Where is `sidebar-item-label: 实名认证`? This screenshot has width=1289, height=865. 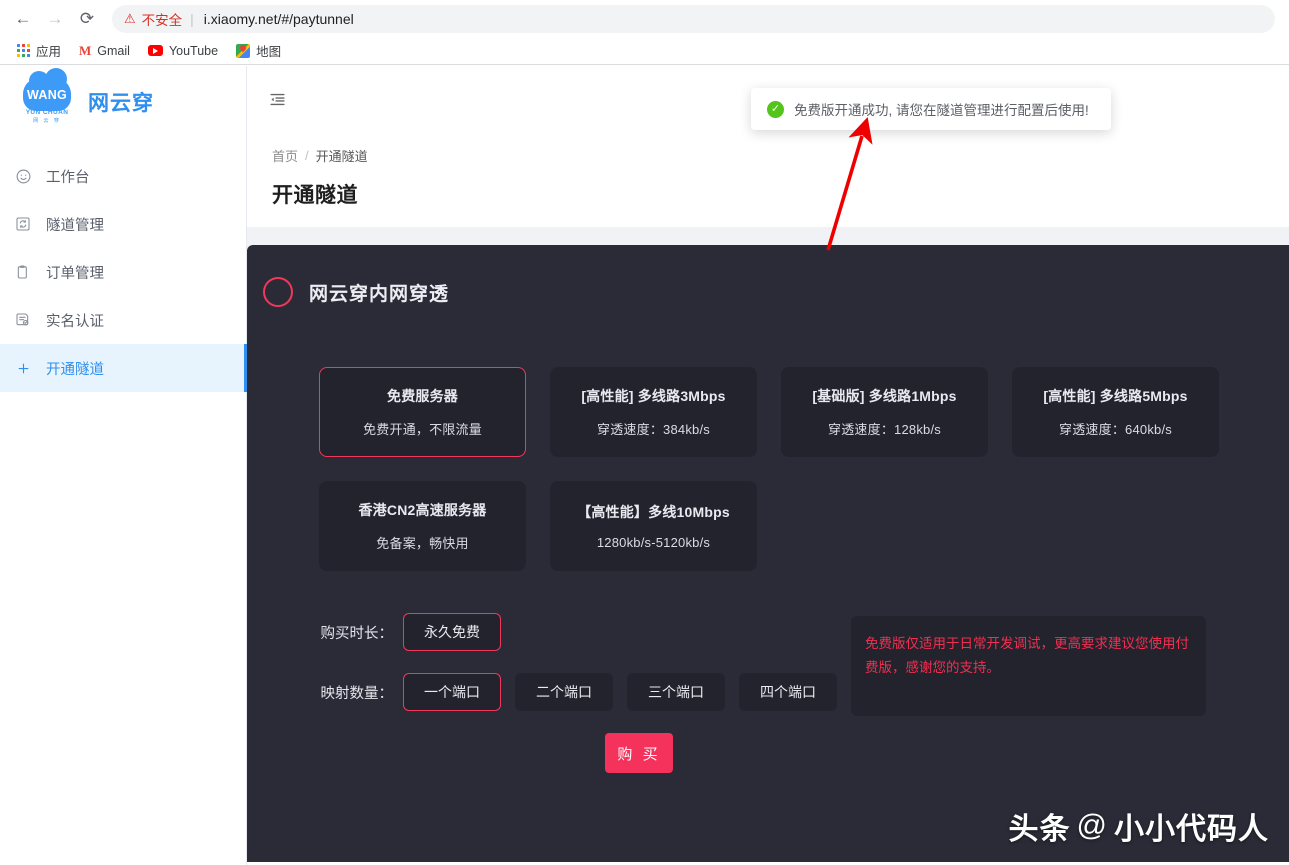 sidebar-item-label: 实名认证 is located at coordinates (75, 321).